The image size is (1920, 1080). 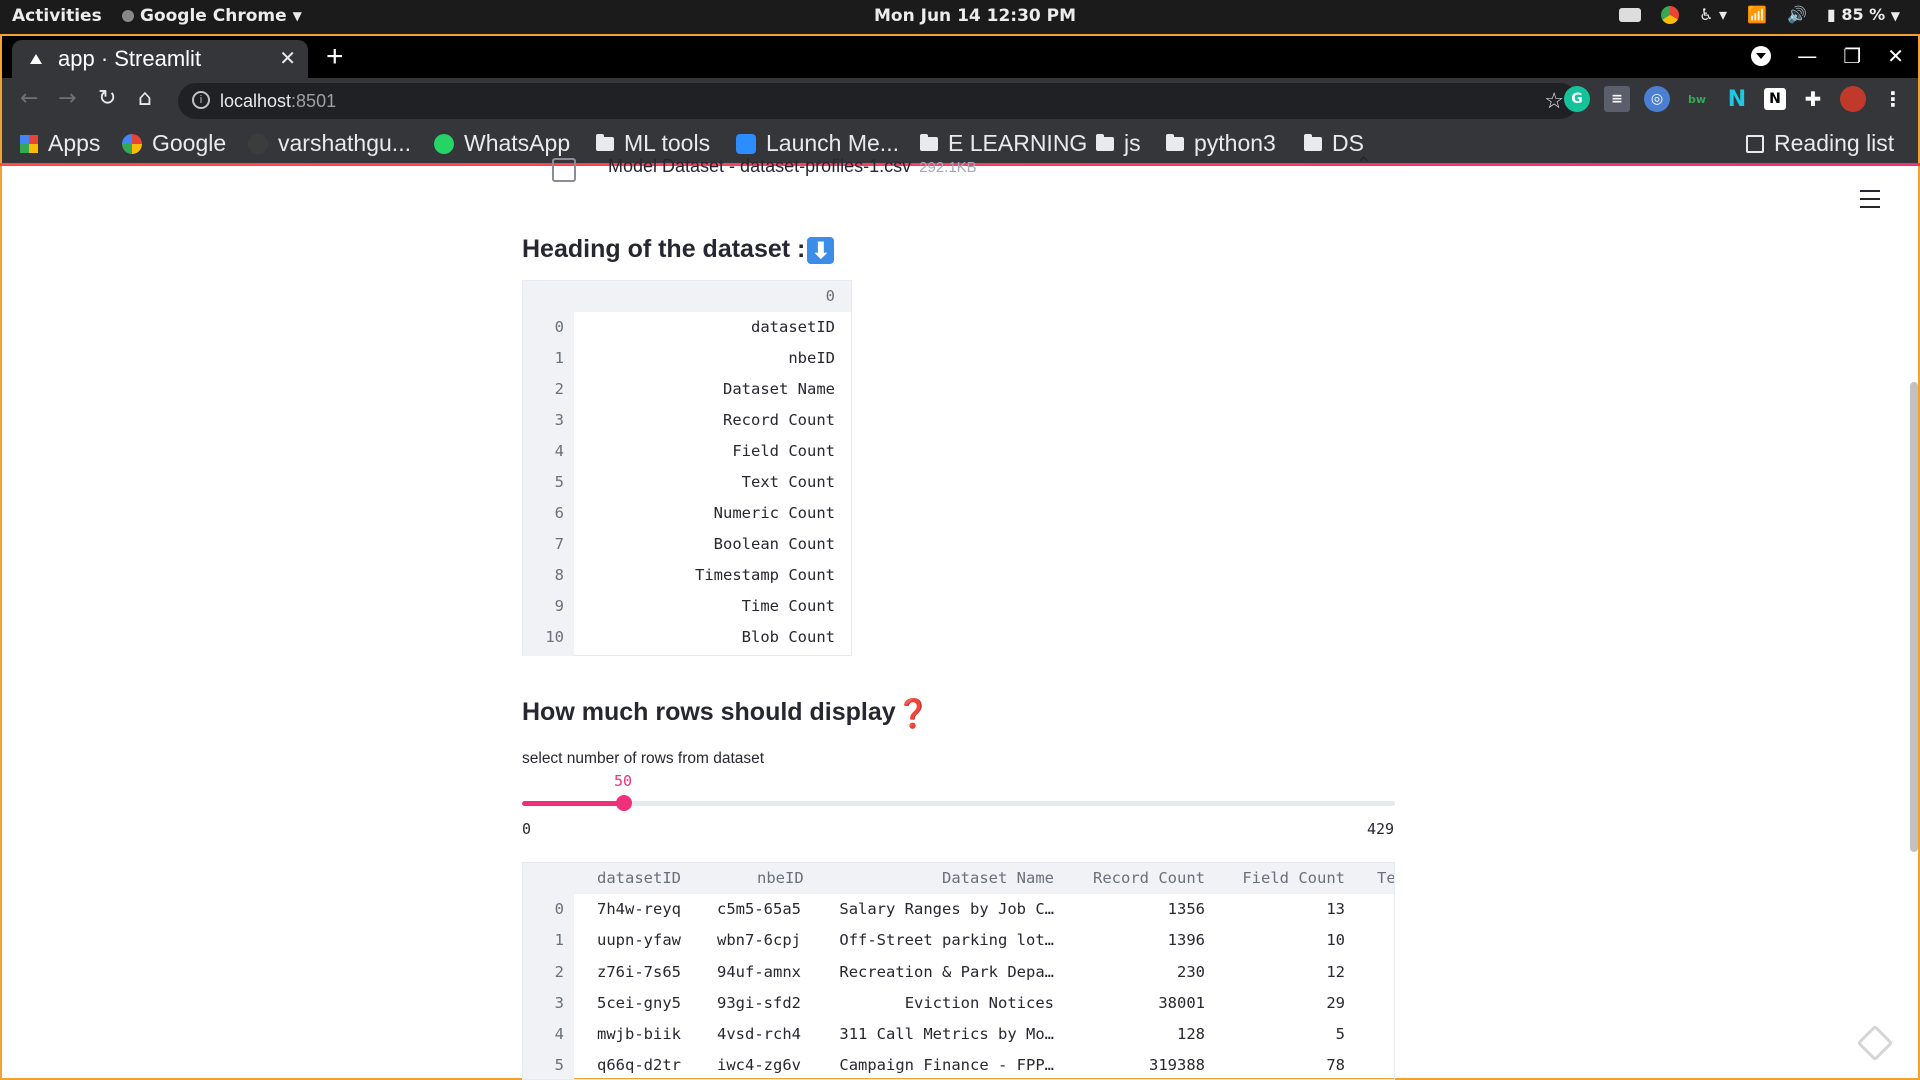 What do you see at coordinates (774, 544) in the screenshot?
I see `row-value: Boolean Count` at bounding box center [774, 544].